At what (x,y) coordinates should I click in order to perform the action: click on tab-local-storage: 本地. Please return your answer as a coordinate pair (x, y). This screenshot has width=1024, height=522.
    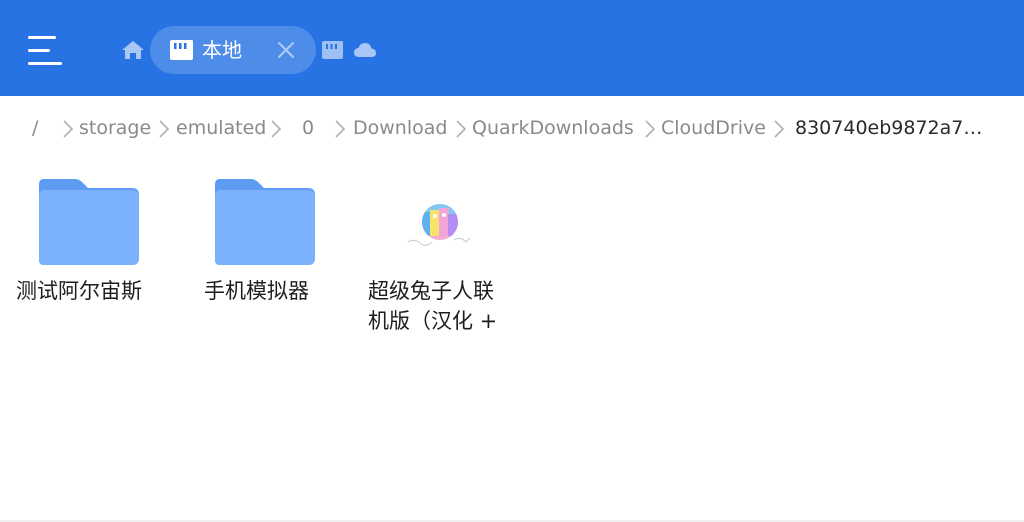
    Looking at the image, I should click on (233, 50).